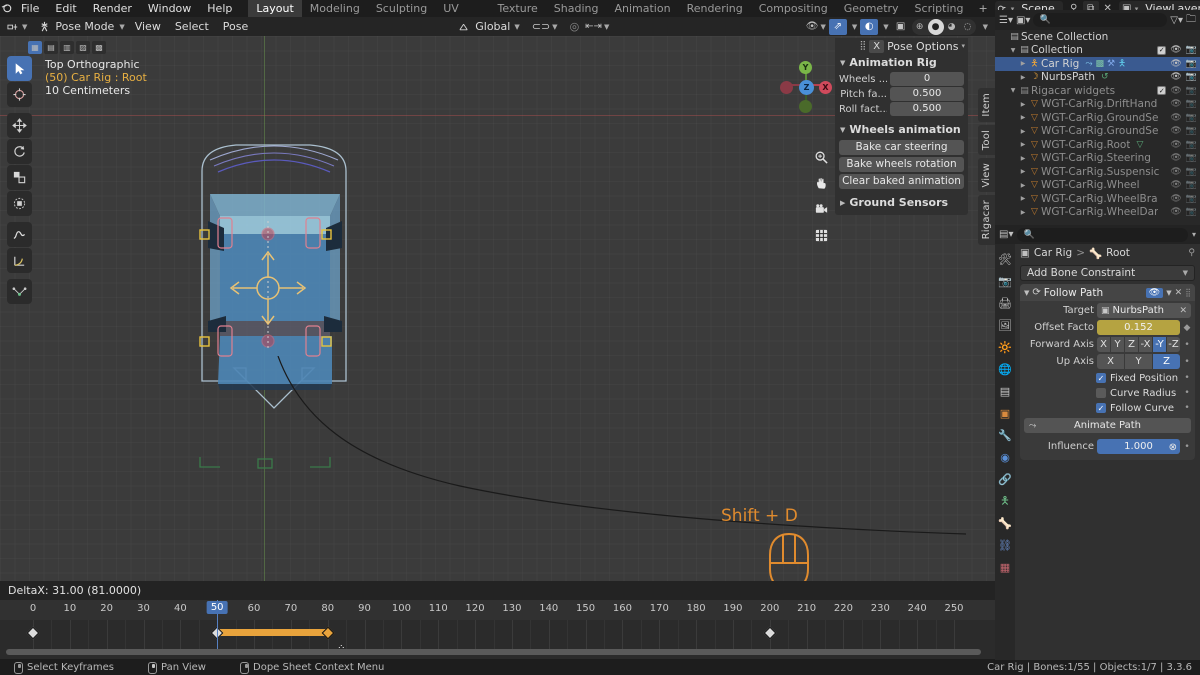 The width and height of the screenshot is (1200, 675). Describe the element at coordinates (821, 183) in the screenshot. I see `pan-hand-icon` at that location.